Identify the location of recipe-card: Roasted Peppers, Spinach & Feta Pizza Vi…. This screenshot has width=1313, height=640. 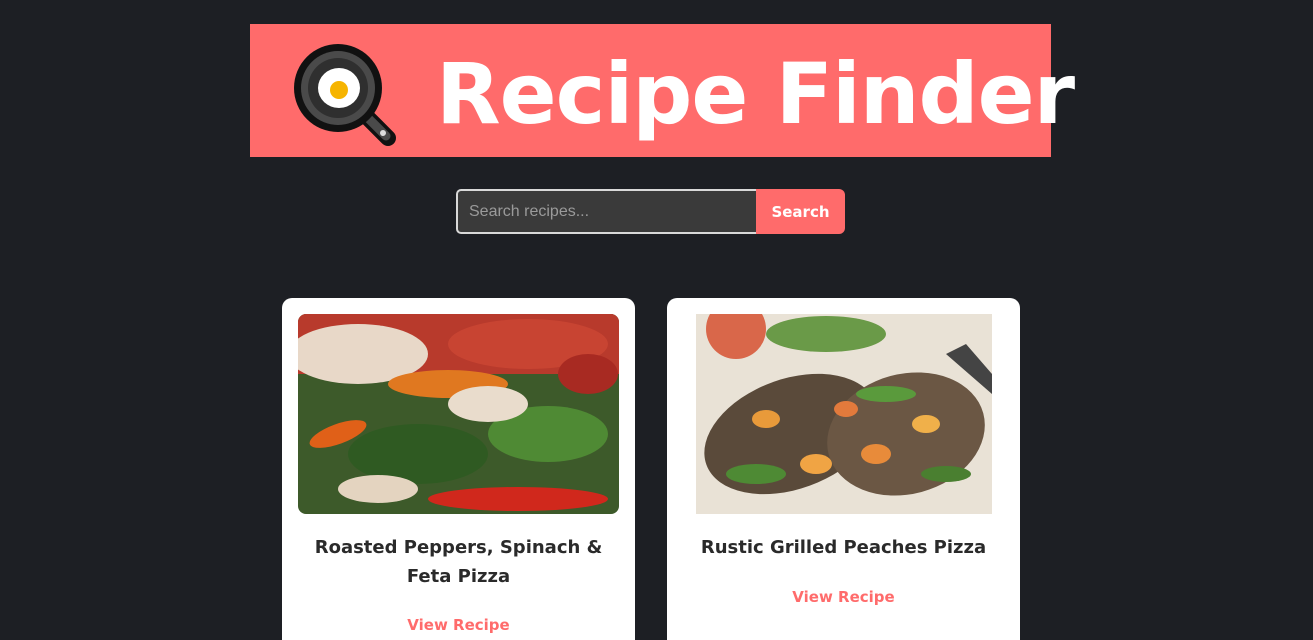
(458, 469).